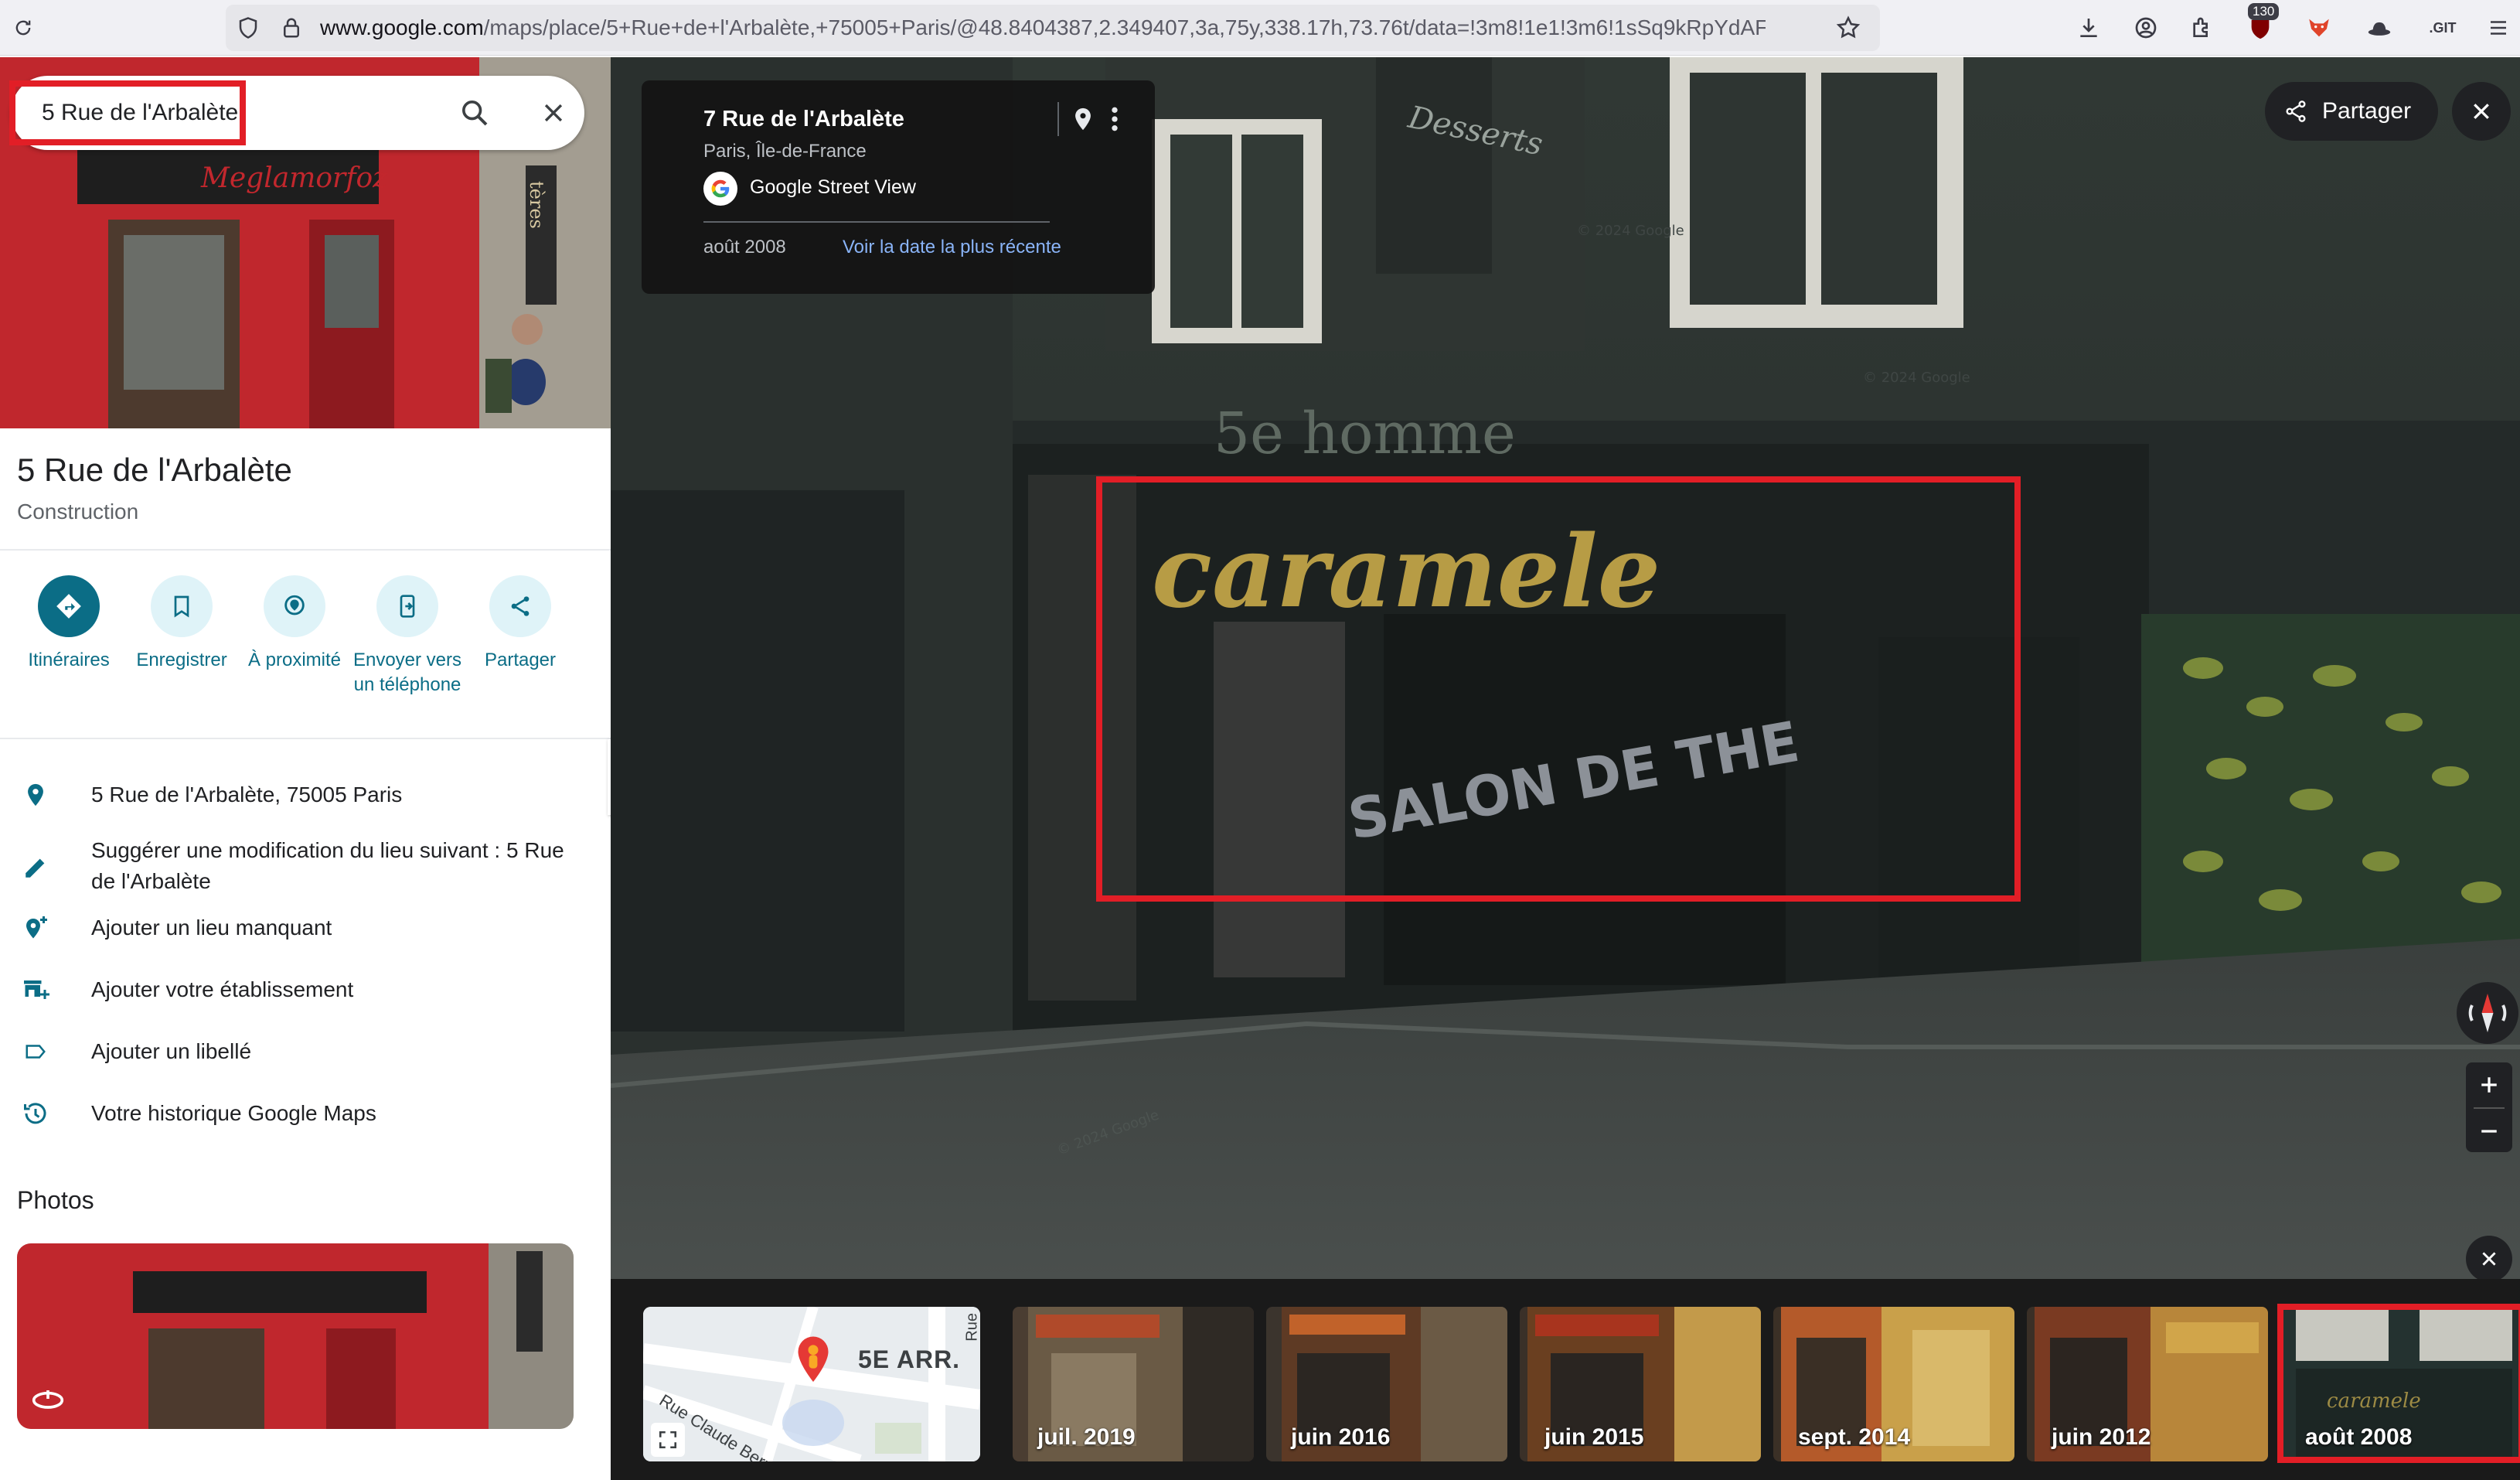 This screenshot has height=1480, width=2520. I want to click on send-to-phone-button: Envoyer vers un téléphone, so click(407, 636).